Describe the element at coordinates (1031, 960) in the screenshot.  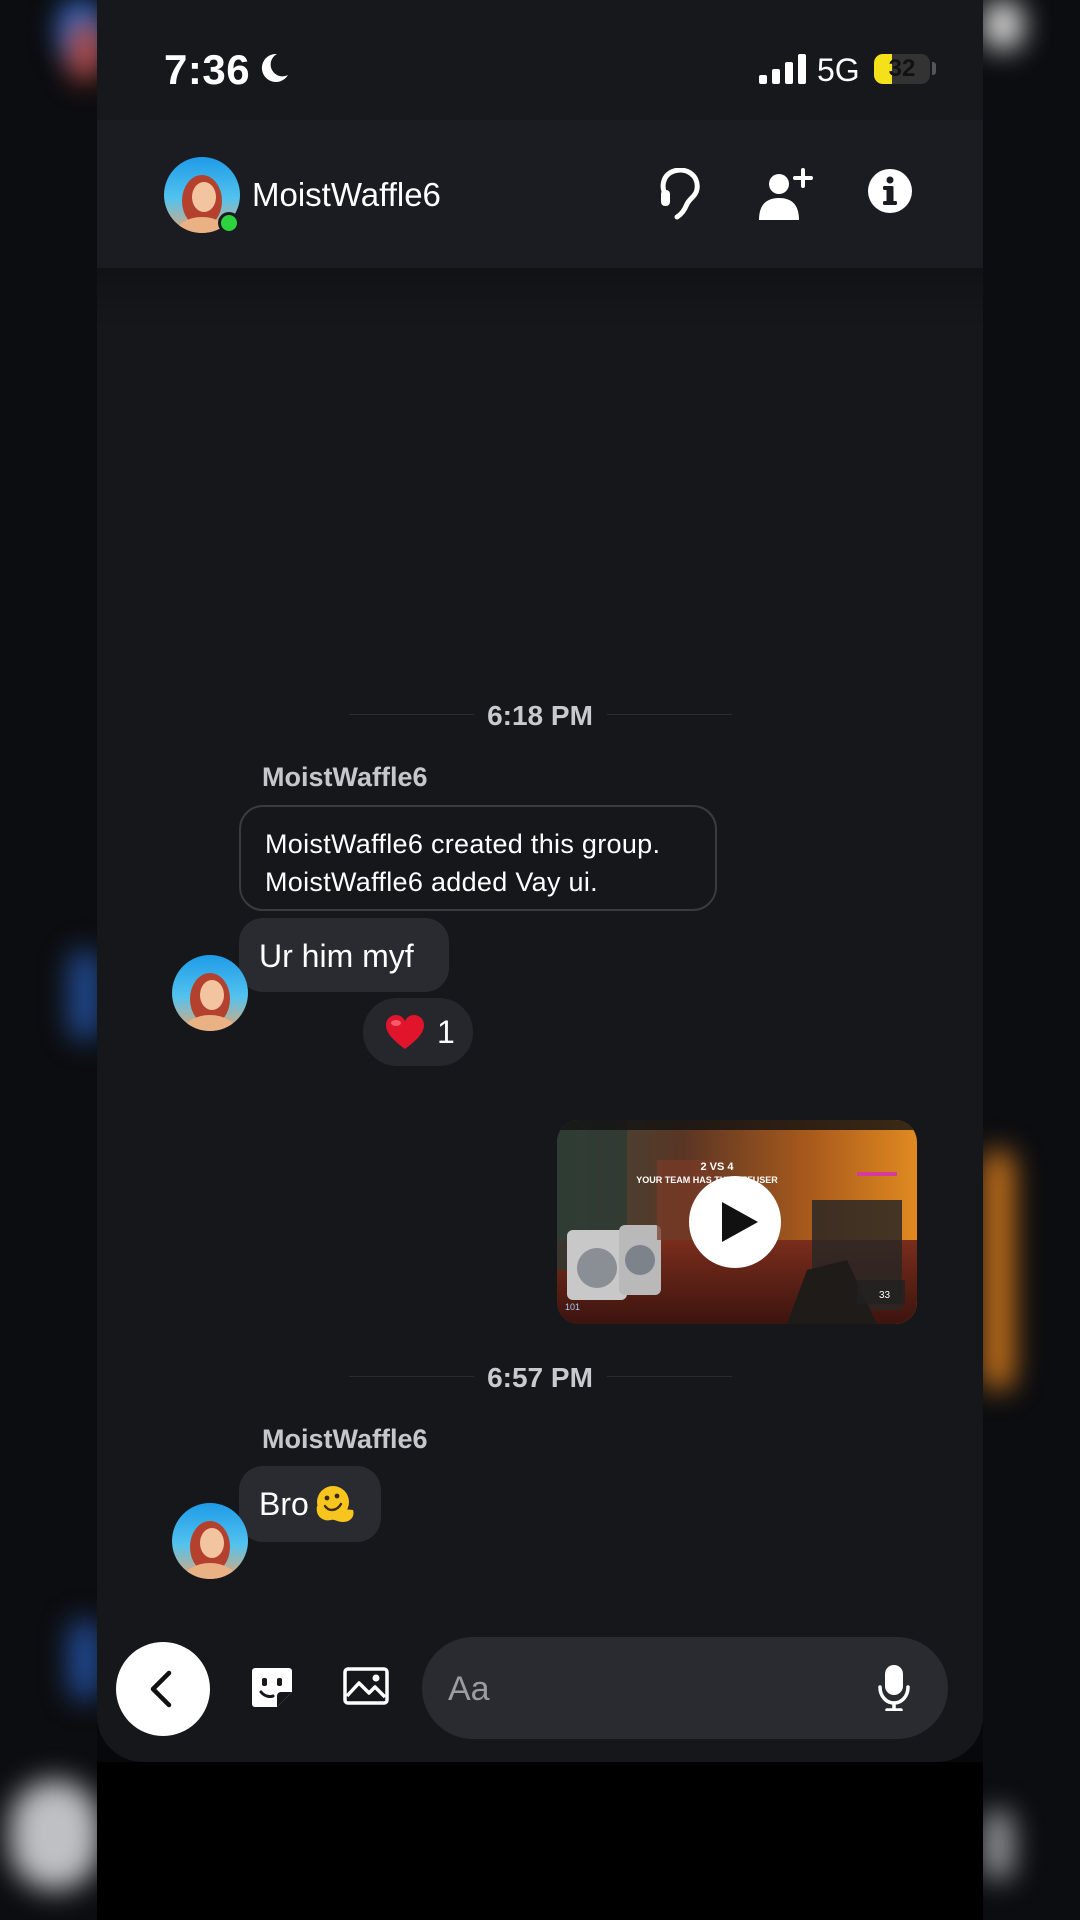
I see `right-blurred-background` at that location.